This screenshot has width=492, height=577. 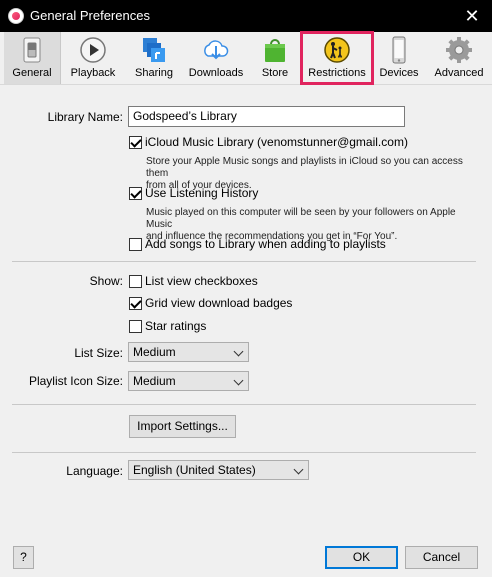 What do you see at coordinates (135, 244) in the screenshot?
I see `add-songs-checkbox` at bounding box center [135, 244].